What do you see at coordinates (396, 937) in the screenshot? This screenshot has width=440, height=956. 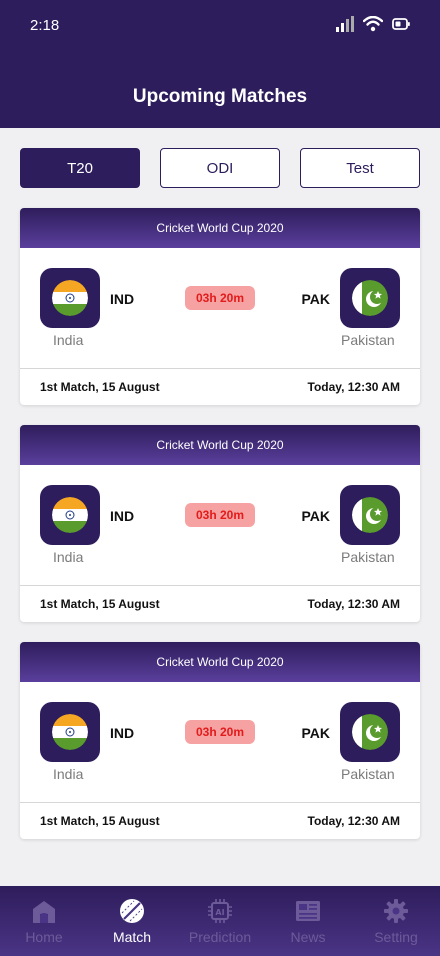 I see `nav-label-setting: Setting` at bounding box center [396, 937].